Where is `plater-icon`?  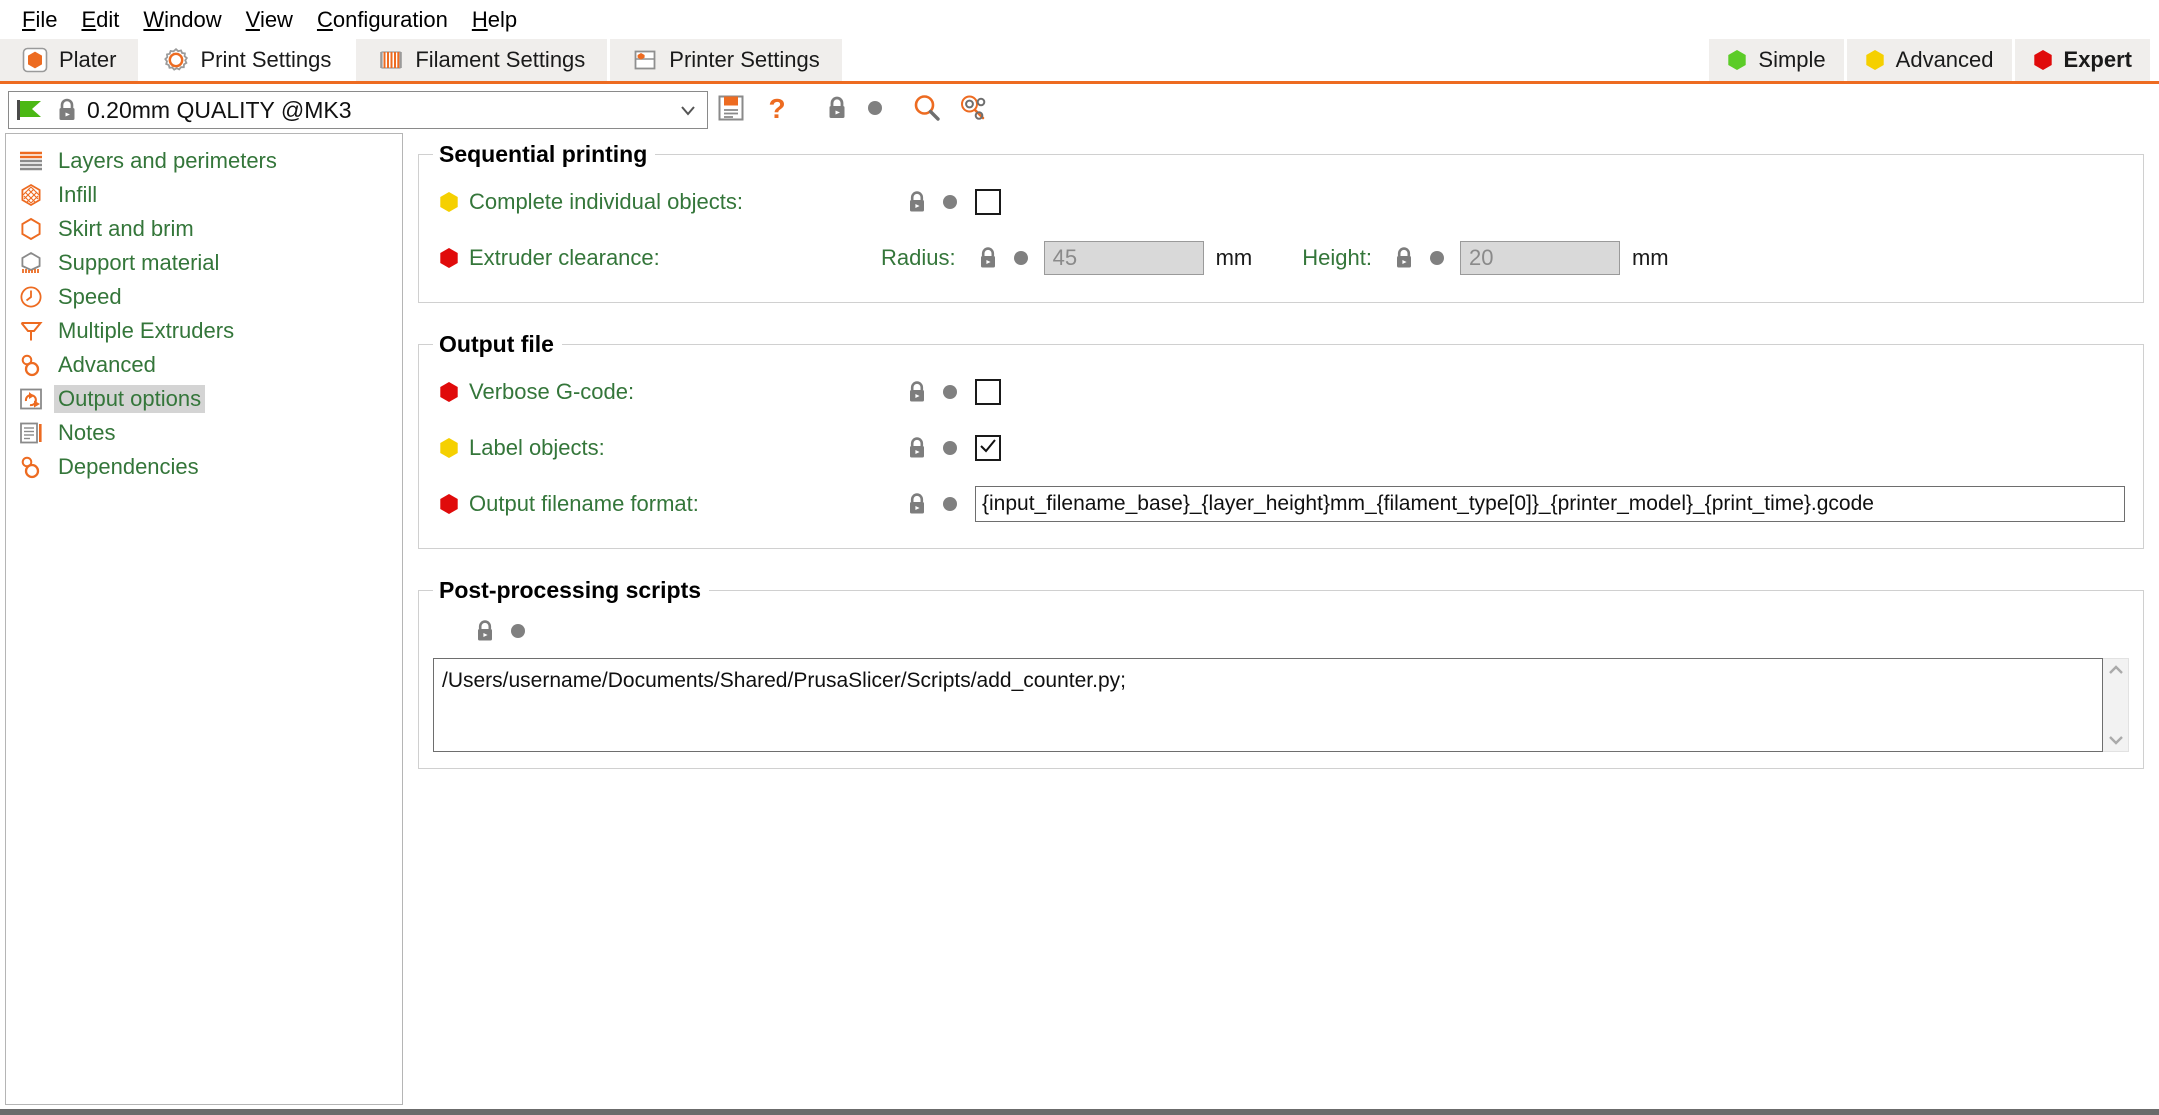 plater-icon is located at coordinates (35, 60).